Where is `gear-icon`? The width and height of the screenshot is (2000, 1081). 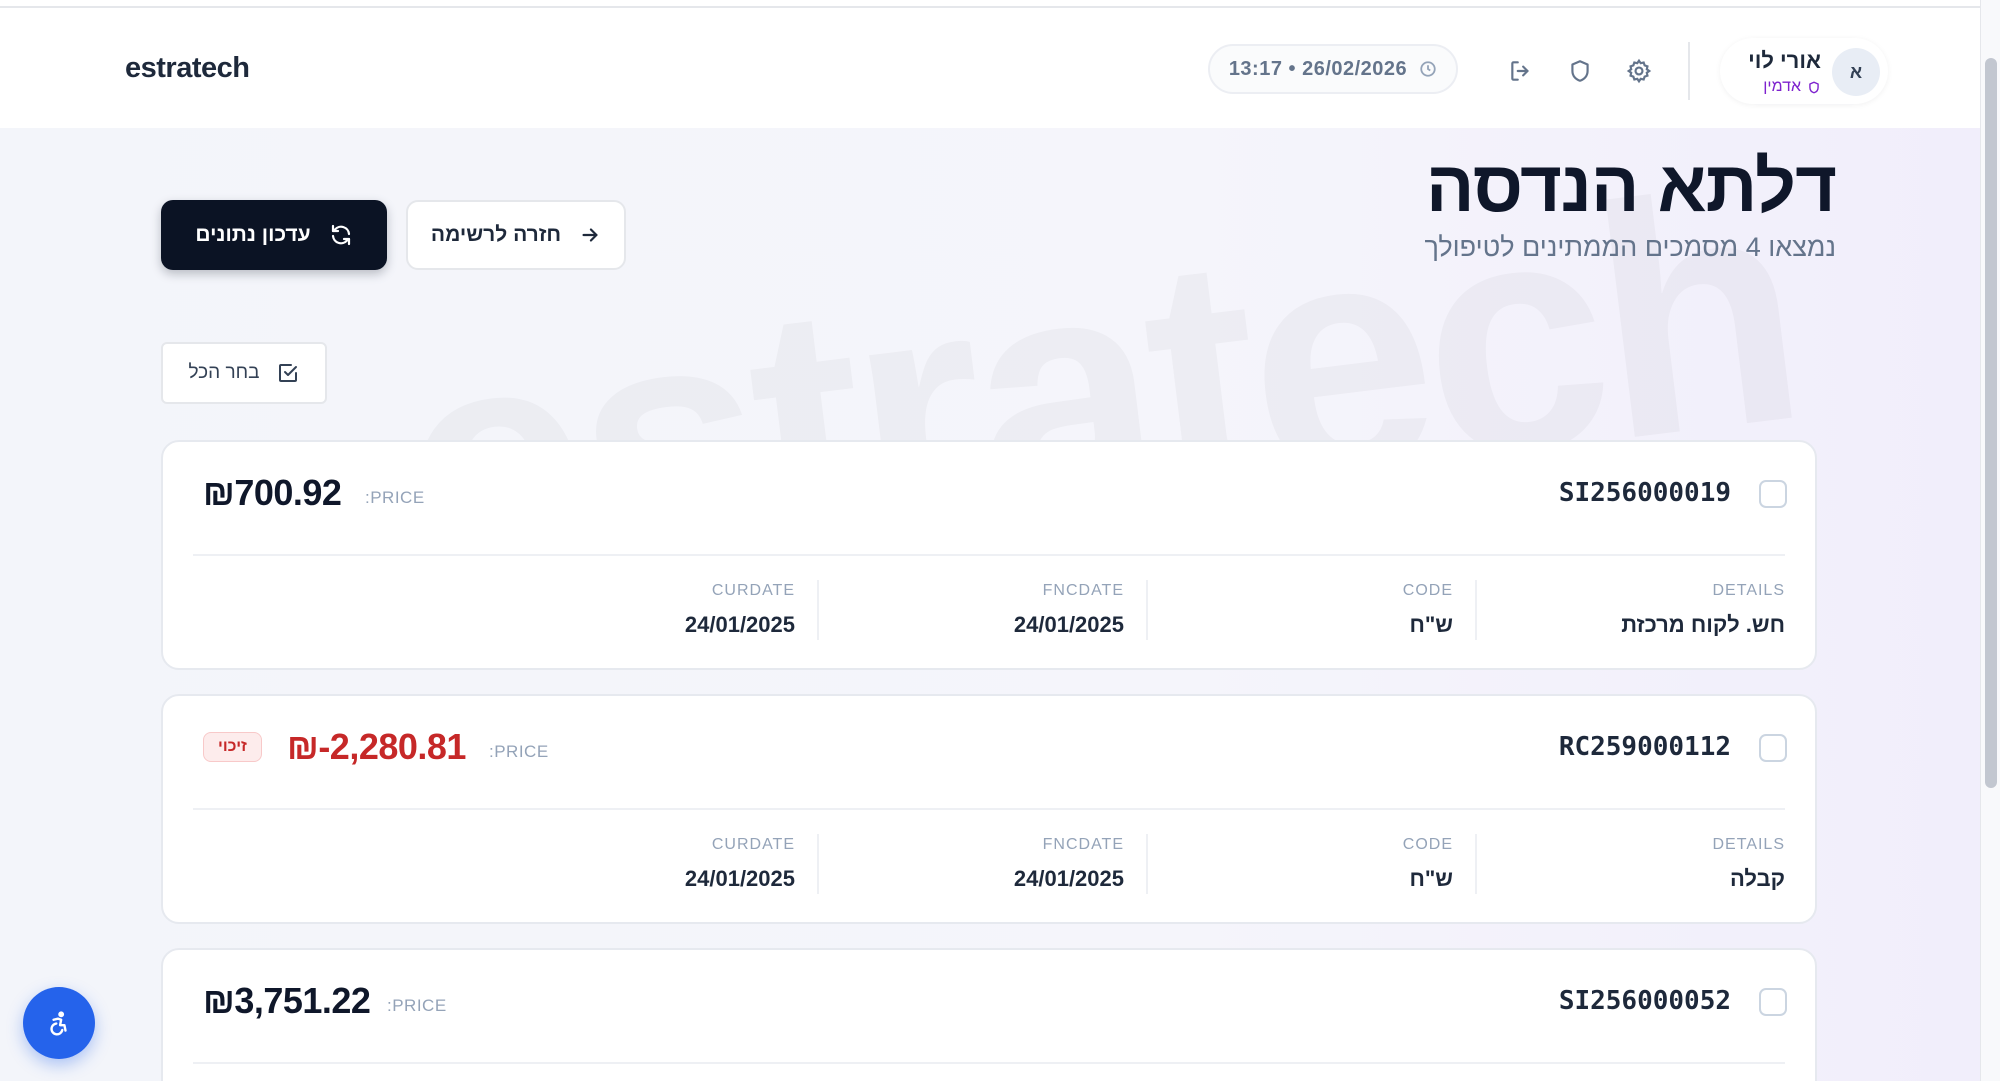 gear-icon is located at coordinates (1639, 71).